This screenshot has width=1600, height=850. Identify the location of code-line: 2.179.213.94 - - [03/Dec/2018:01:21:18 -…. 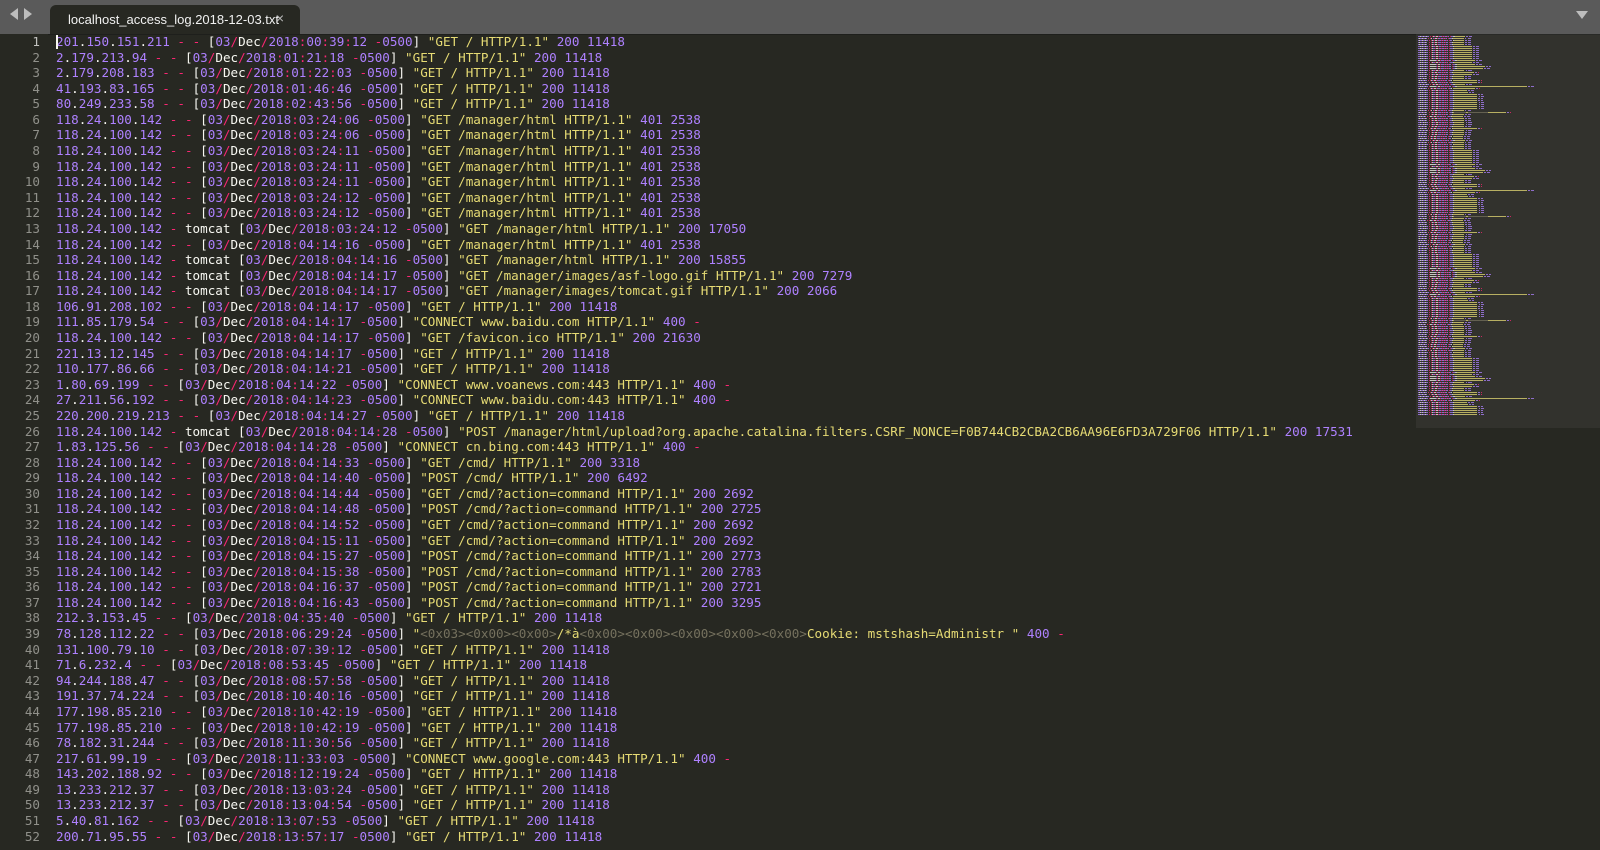
(329, 57).